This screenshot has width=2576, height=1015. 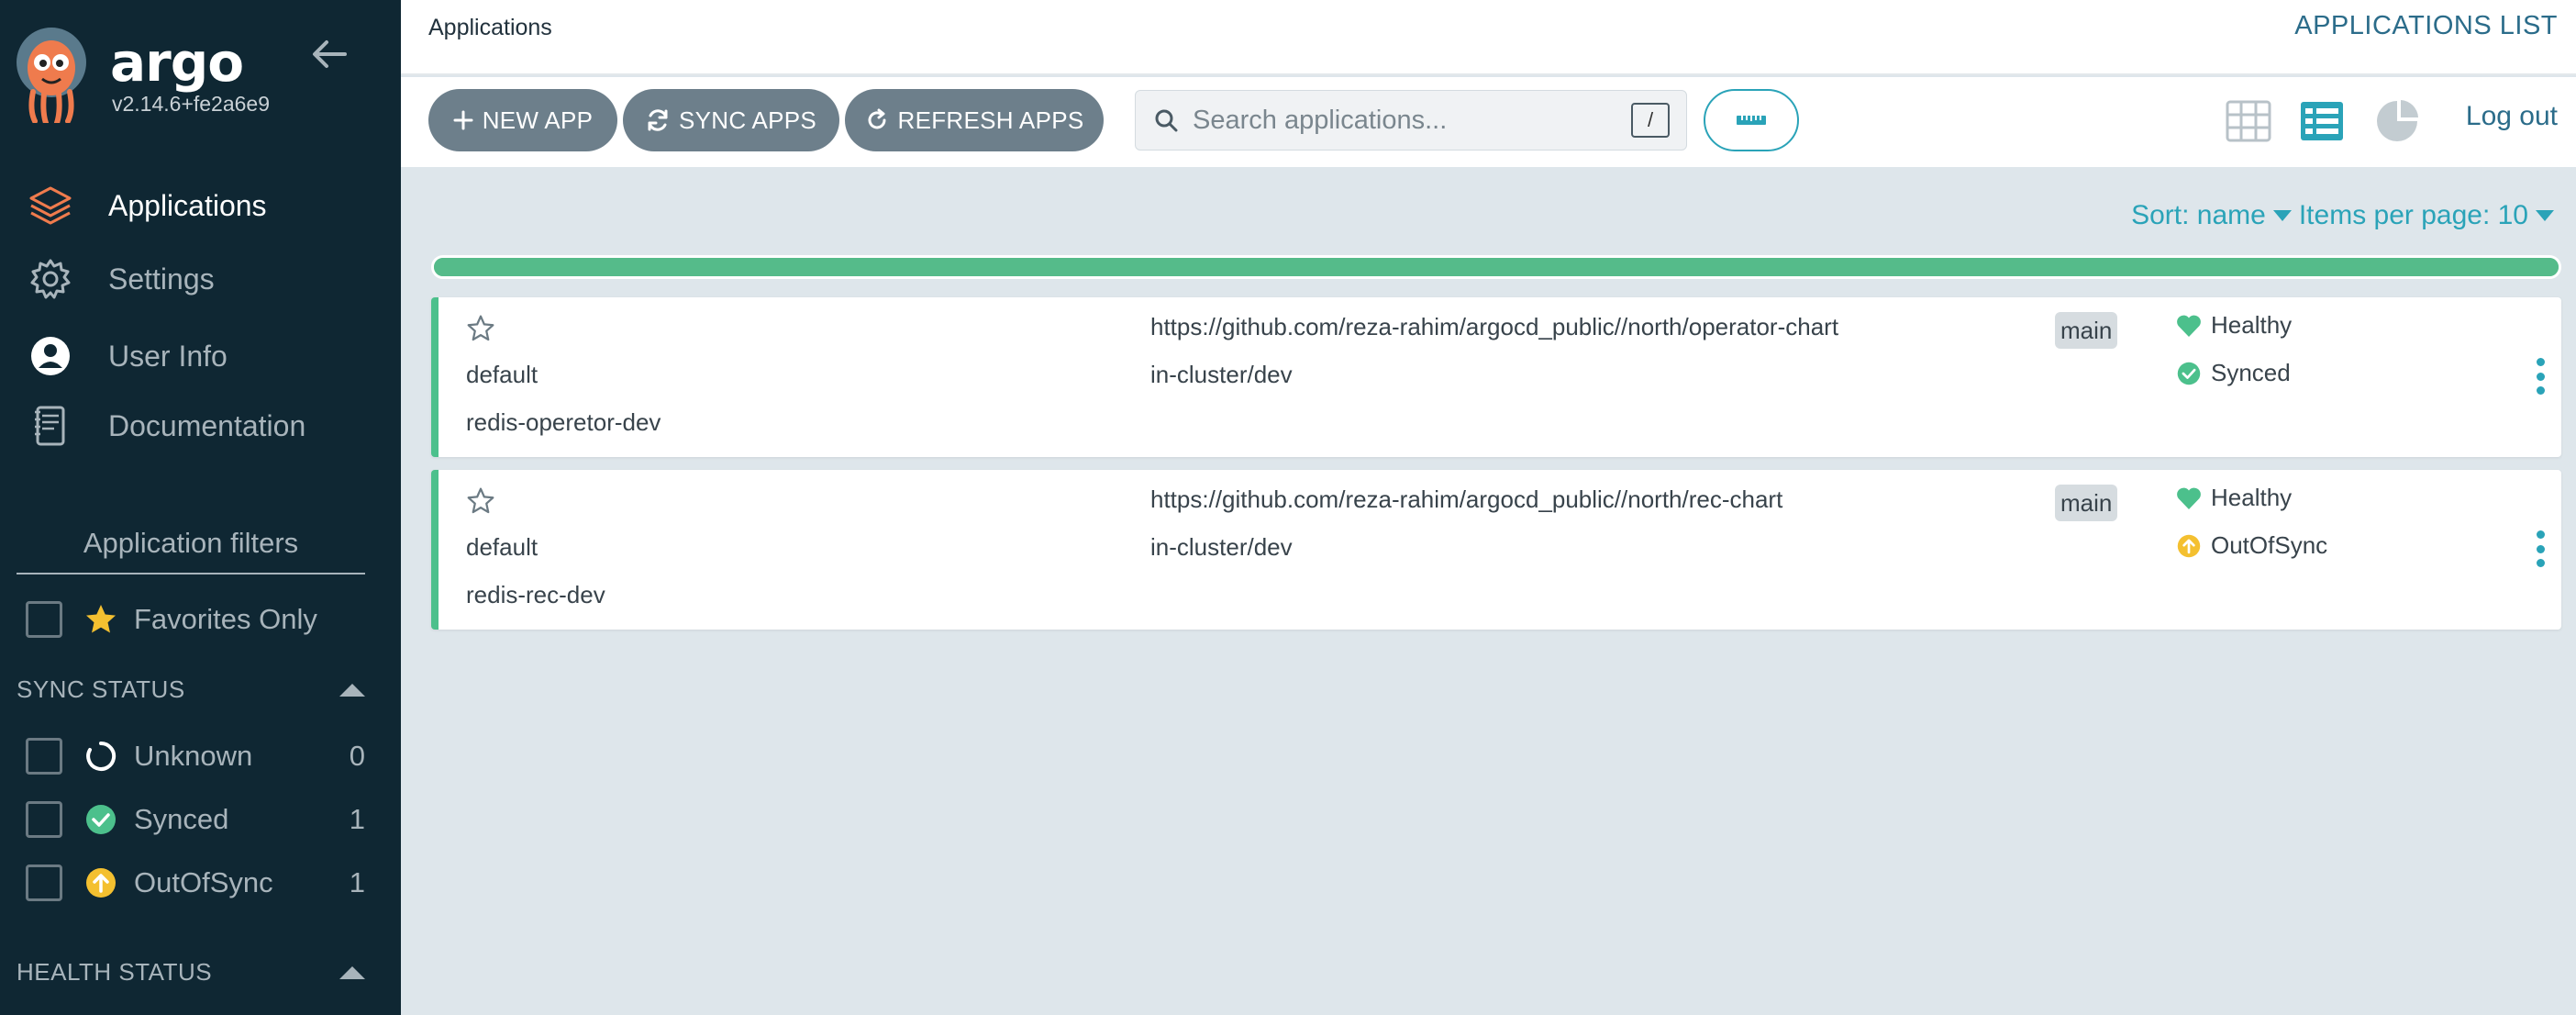 I want to click on healthy-portion, so click(x=1496, y=267).